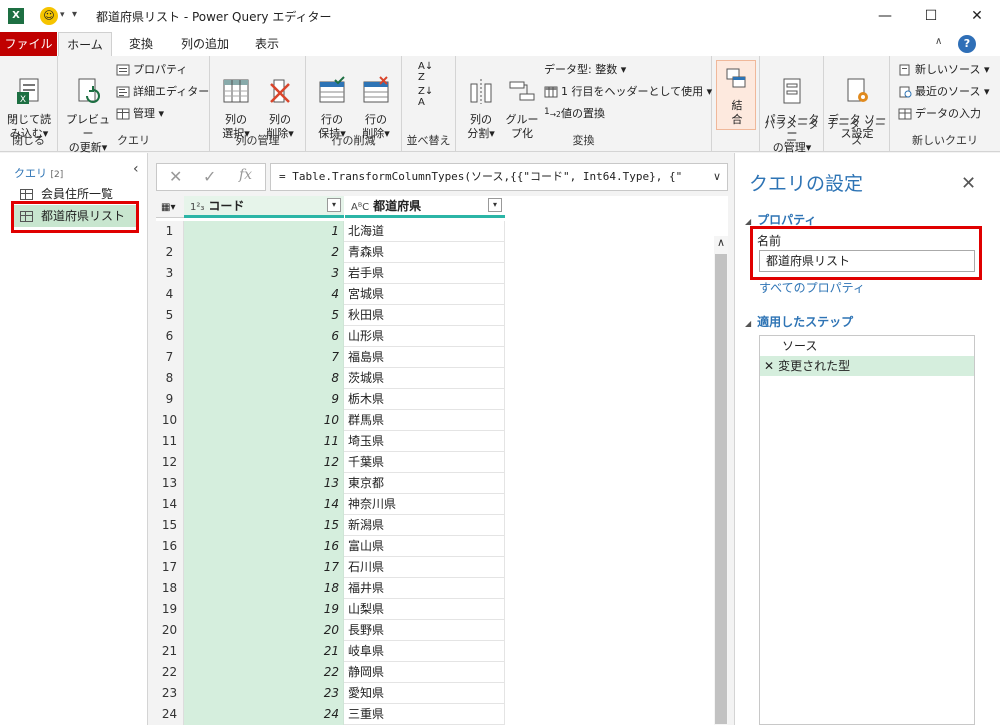 The height and width of the screenshot is (725, 1000). I want to click on keep-rows-button: 行の 保持▾, so click(332, 101).